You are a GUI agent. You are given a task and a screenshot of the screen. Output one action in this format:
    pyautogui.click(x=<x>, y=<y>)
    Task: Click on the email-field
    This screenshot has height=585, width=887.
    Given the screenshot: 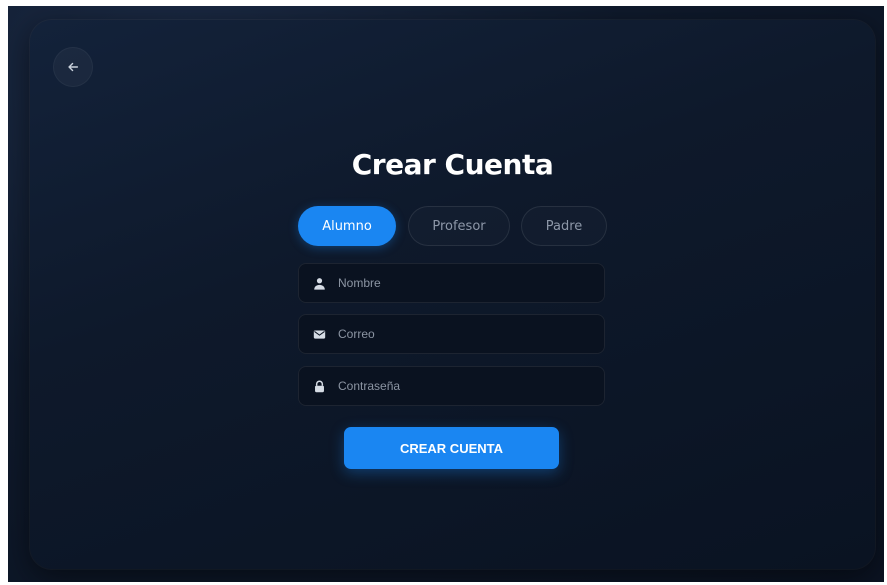 What is the action you would take?
    pyautogui.click(x=451, y=334)
    